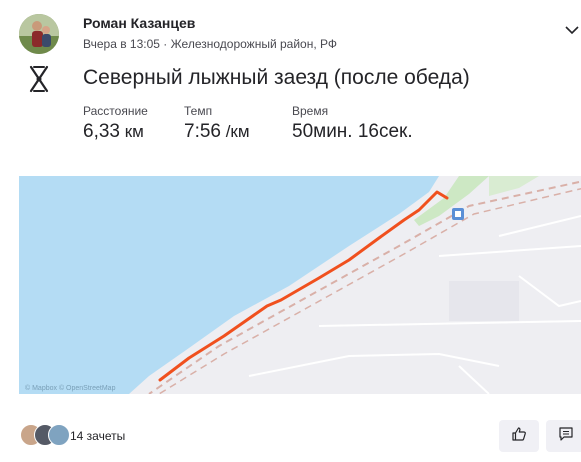 The width and height of the screenshot is (581, 462). Describe the element at coordinates (45, 435) in the screenshot. I see `kudos-avatars` at that location.